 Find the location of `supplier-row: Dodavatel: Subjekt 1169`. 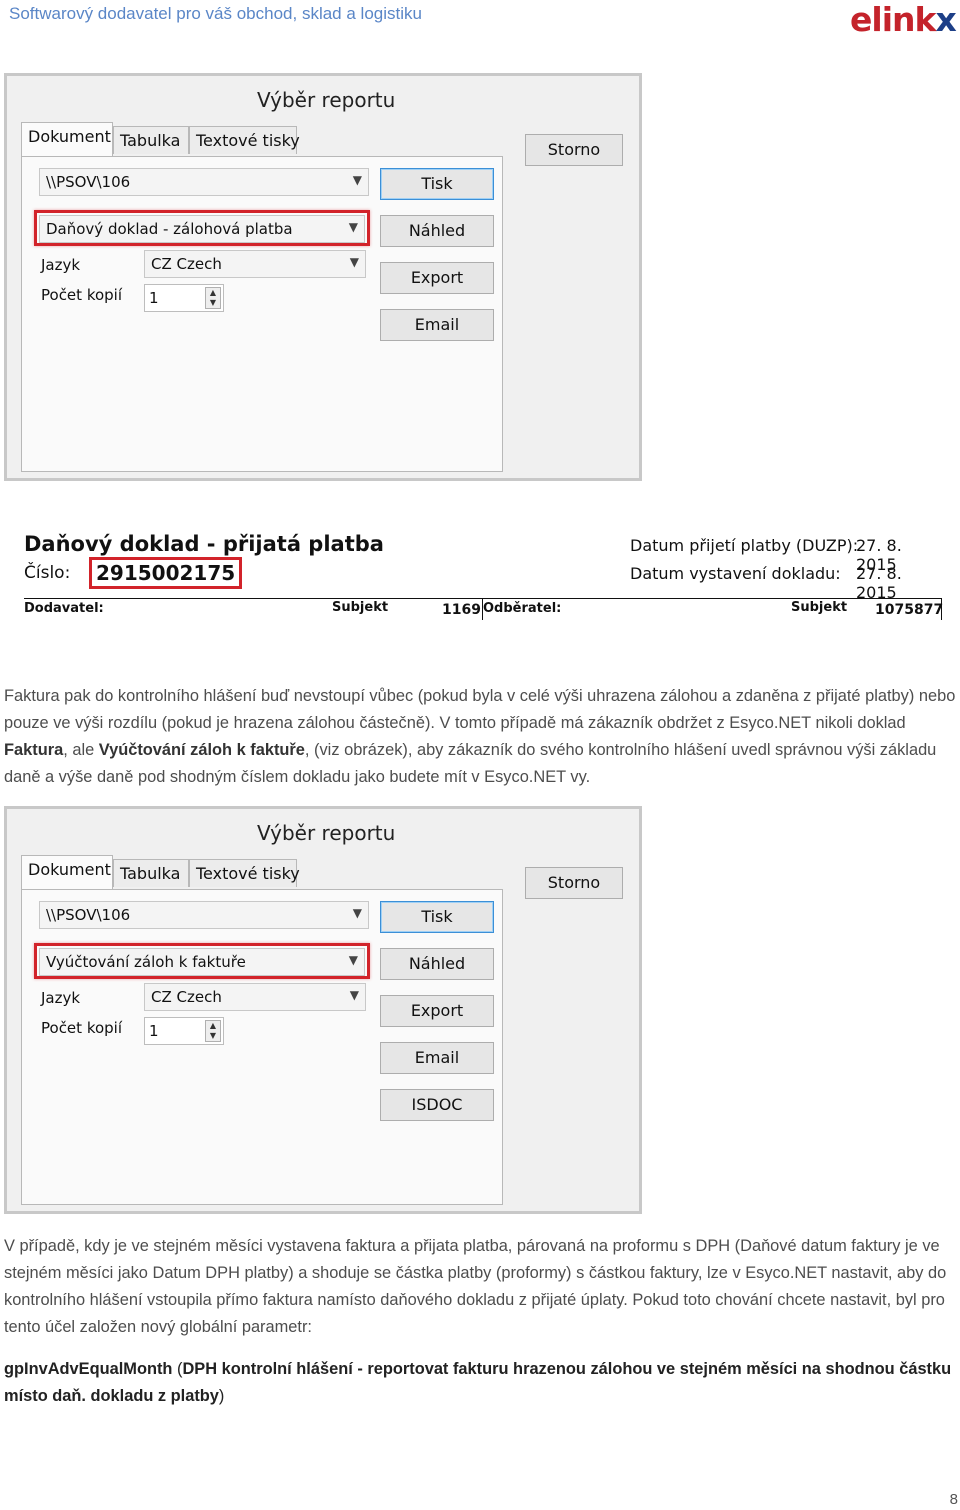

supplier-row: Dodavatel: Subjekt 1169 is located at coordinates (253, 609).